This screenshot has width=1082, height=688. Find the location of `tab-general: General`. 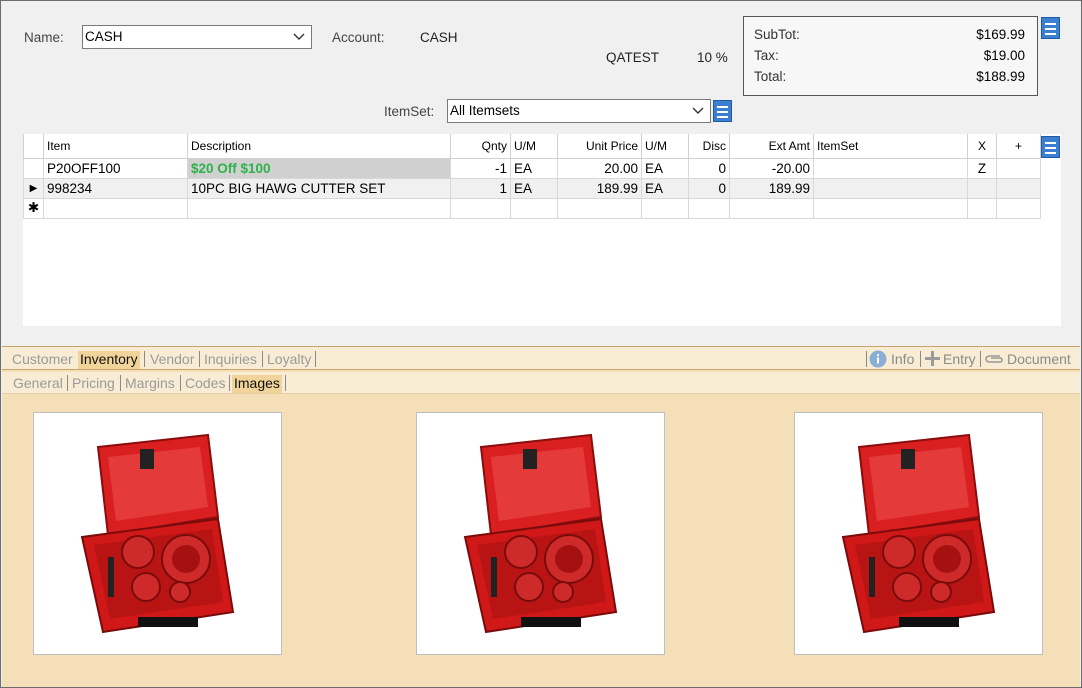

tab-general: General is located at coordinates (38, 384).